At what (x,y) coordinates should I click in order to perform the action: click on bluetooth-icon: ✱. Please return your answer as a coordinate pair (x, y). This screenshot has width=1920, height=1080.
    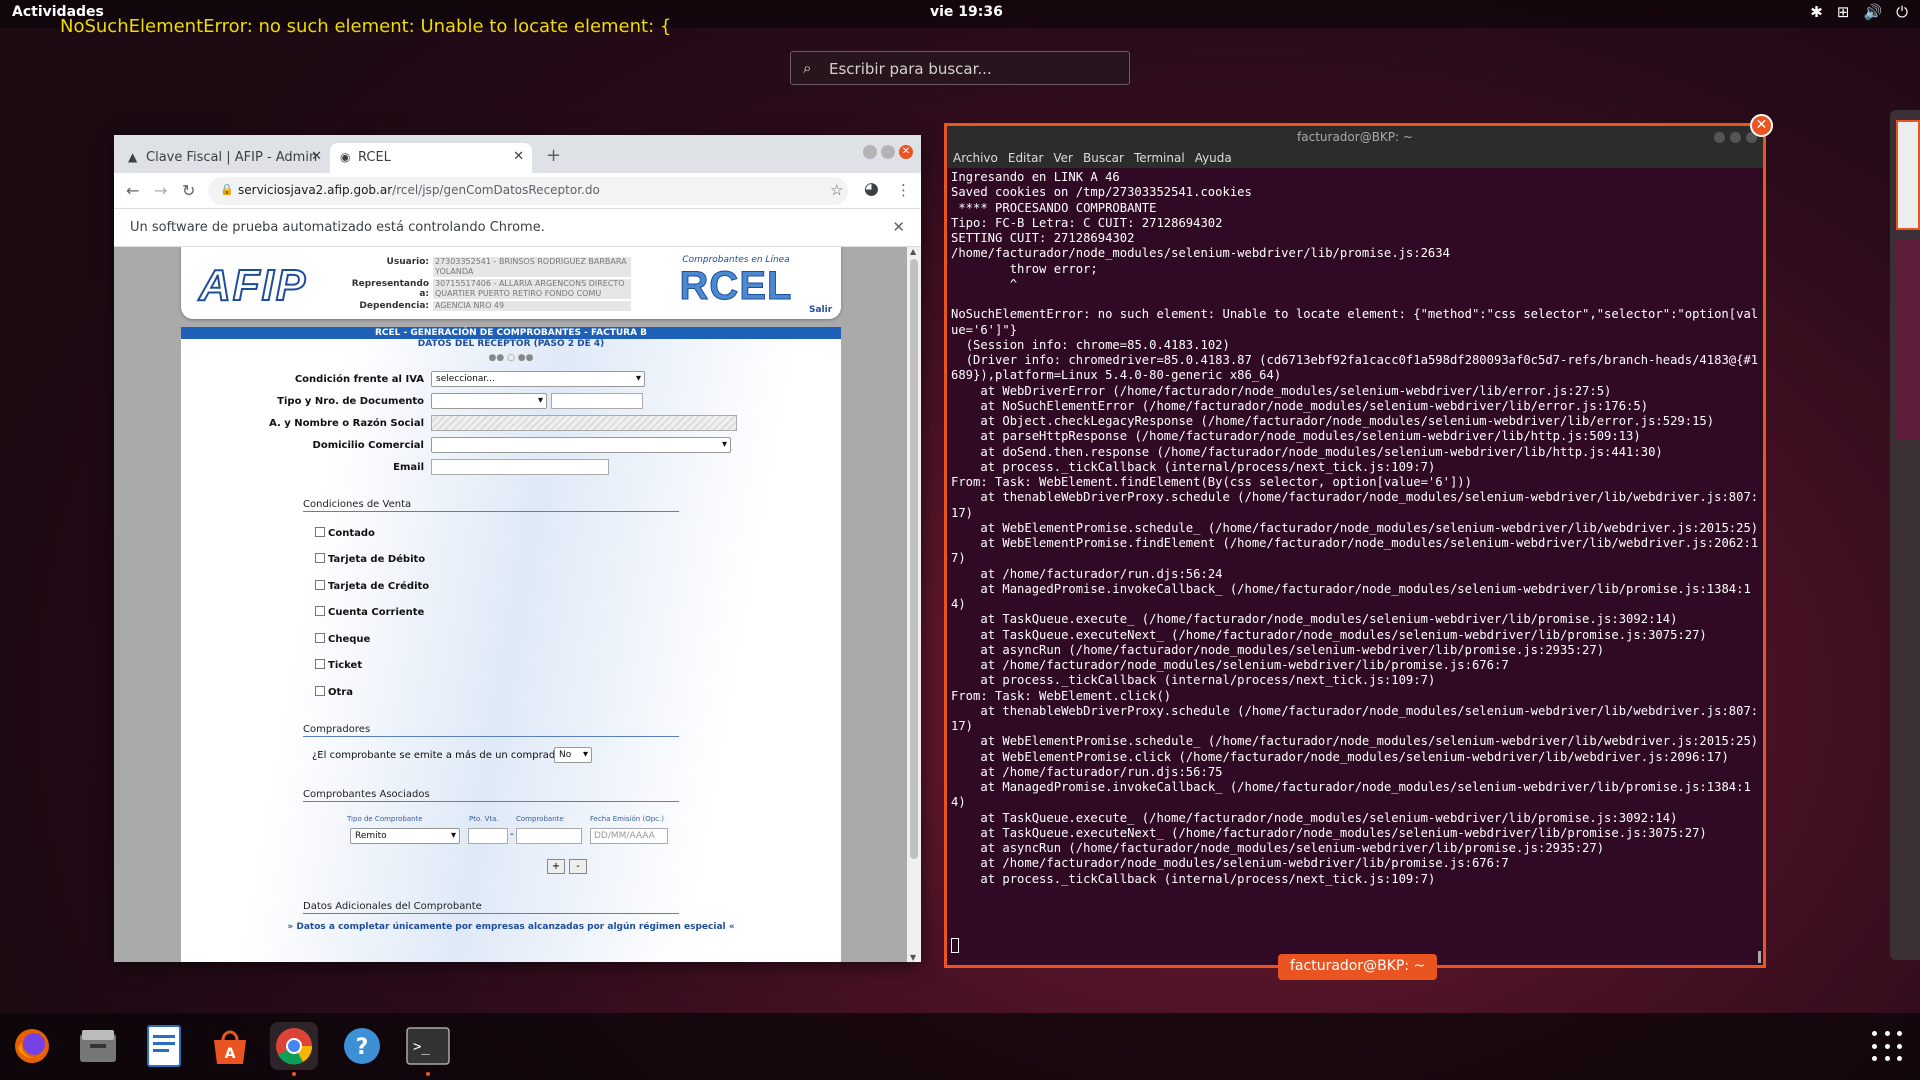
    Looking at the image, I should click on (1816, 12).